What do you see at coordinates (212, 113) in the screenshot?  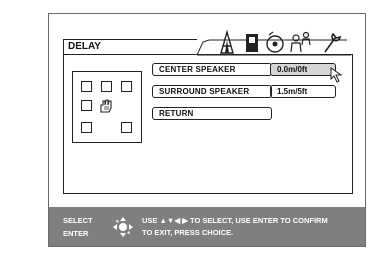 I see `return-option: RETURN` at bounding box center [212, 113].